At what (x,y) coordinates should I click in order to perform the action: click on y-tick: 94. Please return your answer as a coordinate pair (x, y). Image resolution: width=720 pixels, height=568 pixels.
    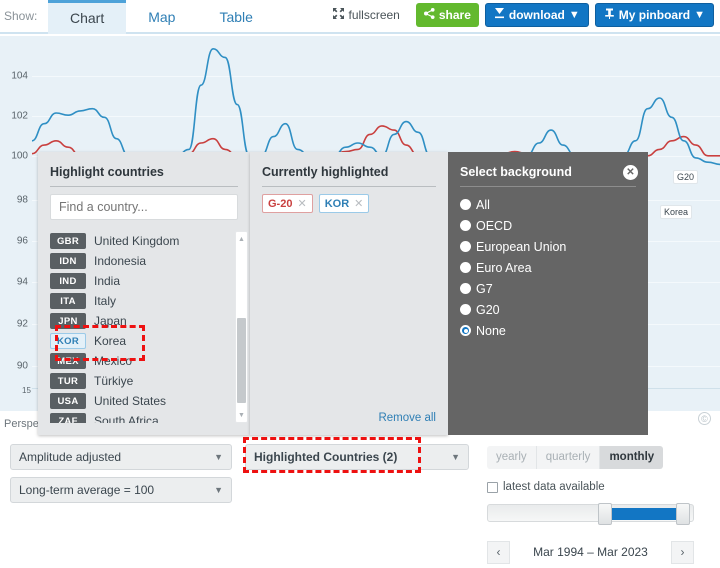
    Looking at the image, I should click on (22, 282).